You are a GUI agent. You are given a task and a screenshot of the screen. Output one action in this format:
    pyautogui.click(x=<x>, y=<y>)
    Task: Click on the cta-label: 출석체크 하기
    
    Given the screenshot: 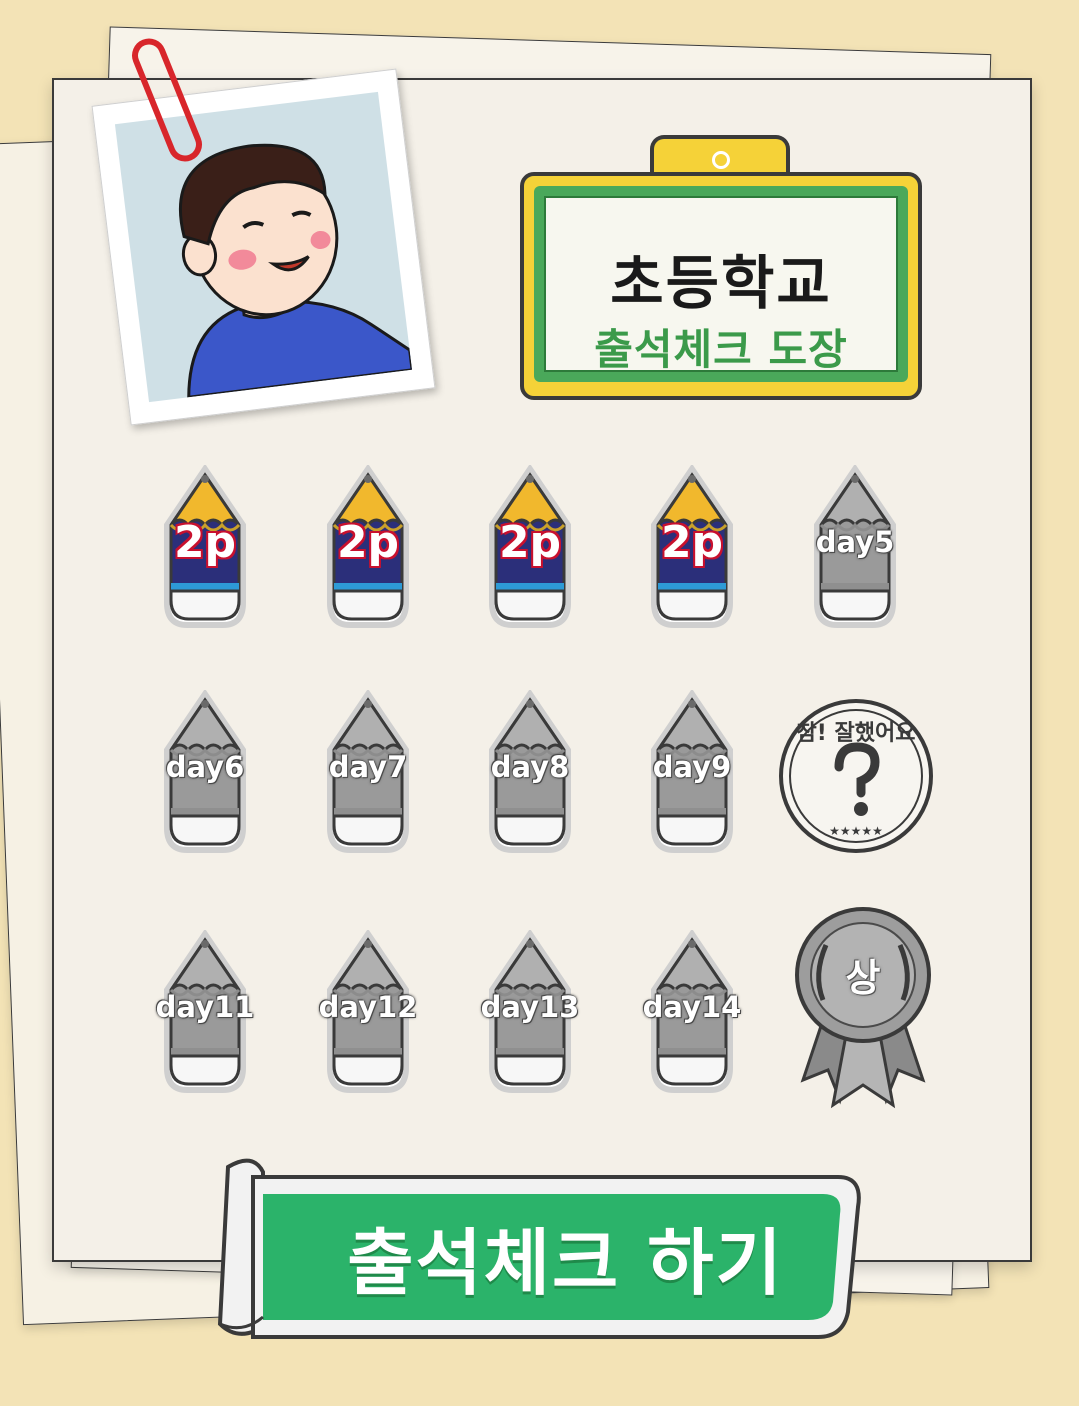 What is the action you would take?
    pyautogui.click(x=565, y=1263)
    